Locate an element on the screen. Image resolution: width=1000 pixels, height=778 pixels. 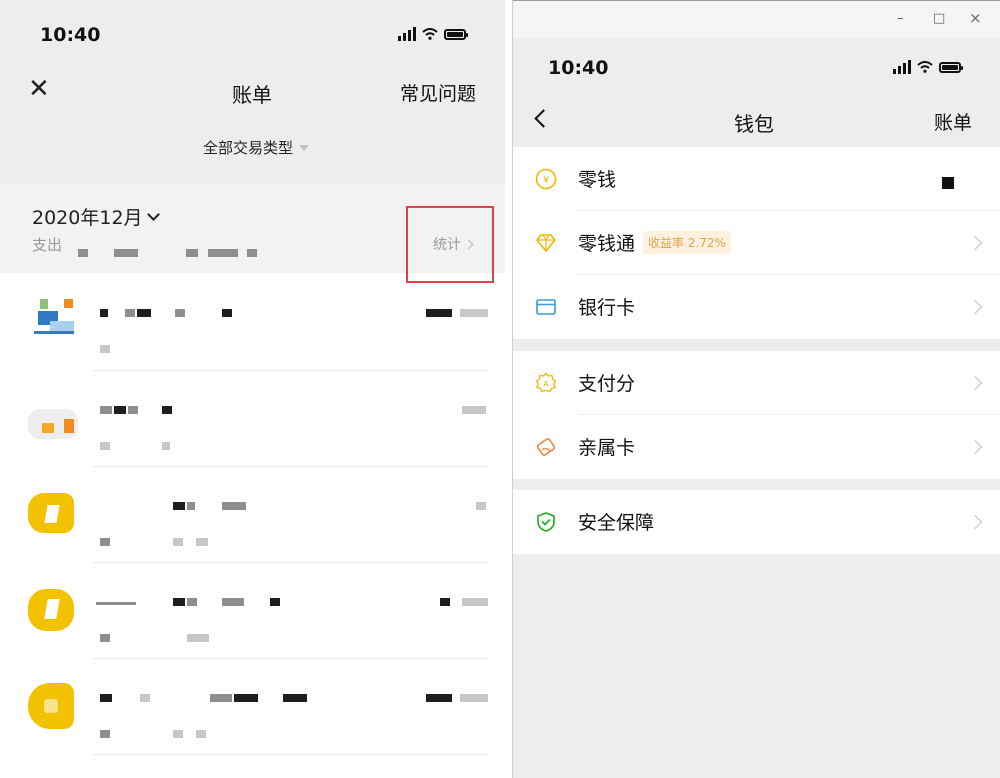
bank-card-icon is located at coordinates (546, 307).